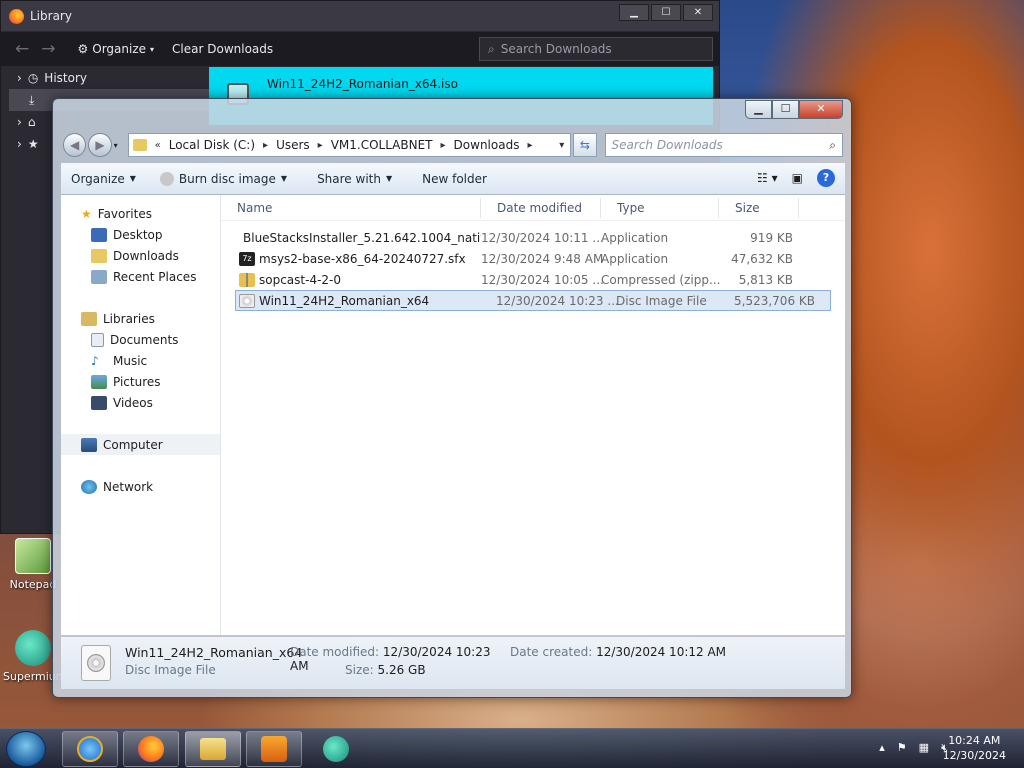 The width and height of the screenshot is (1024, 768). I want to click on firefox-icon, so click(151, 749).